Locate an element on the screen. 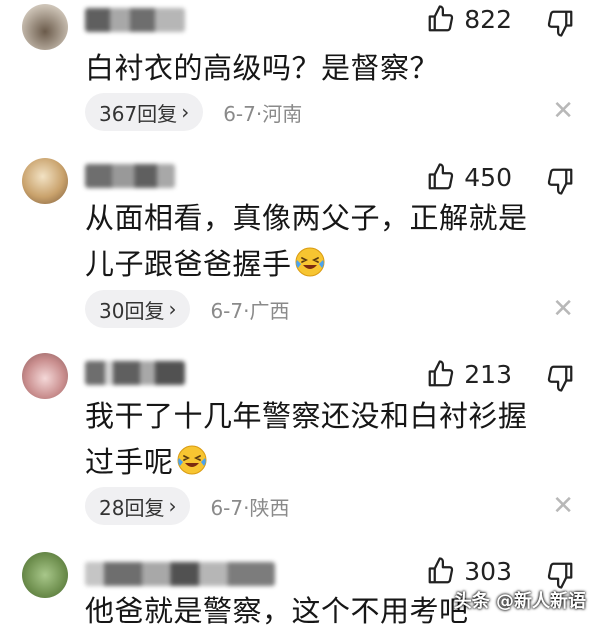 The height and width of the screenshot is (634, 600). comment-text: 我干了十几年警察还没和白衬衫握过手呢 is located at coordinates (306, 439).